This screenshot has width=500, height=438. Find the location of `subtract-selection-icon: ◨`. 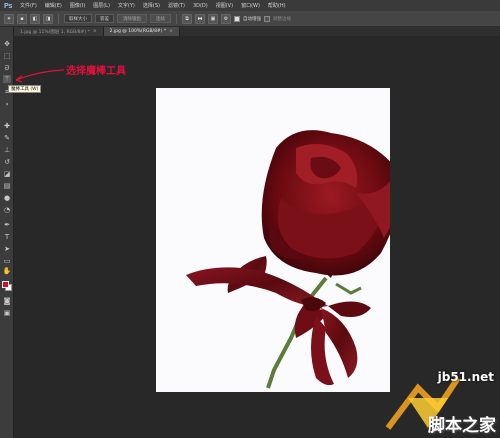

subtract-selection-icon: ◨ is located at coordinates (48, 18).